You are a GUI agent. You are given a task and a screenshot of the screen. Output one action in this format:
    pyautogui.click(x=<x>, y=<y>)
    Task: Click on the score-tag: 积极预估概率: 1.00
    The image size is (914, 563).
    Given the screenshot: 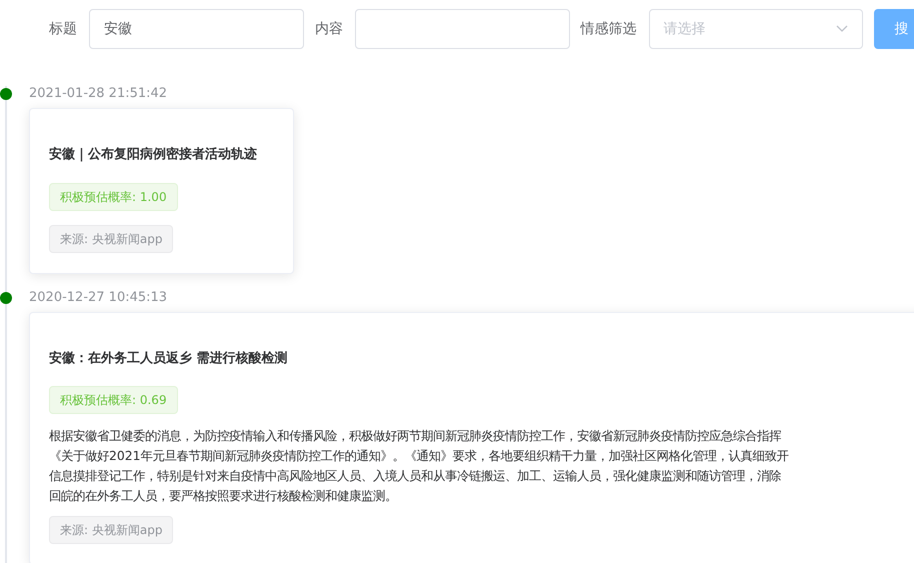 What is the action you would take?
    pyautogui.click(x=113, y=196)
    